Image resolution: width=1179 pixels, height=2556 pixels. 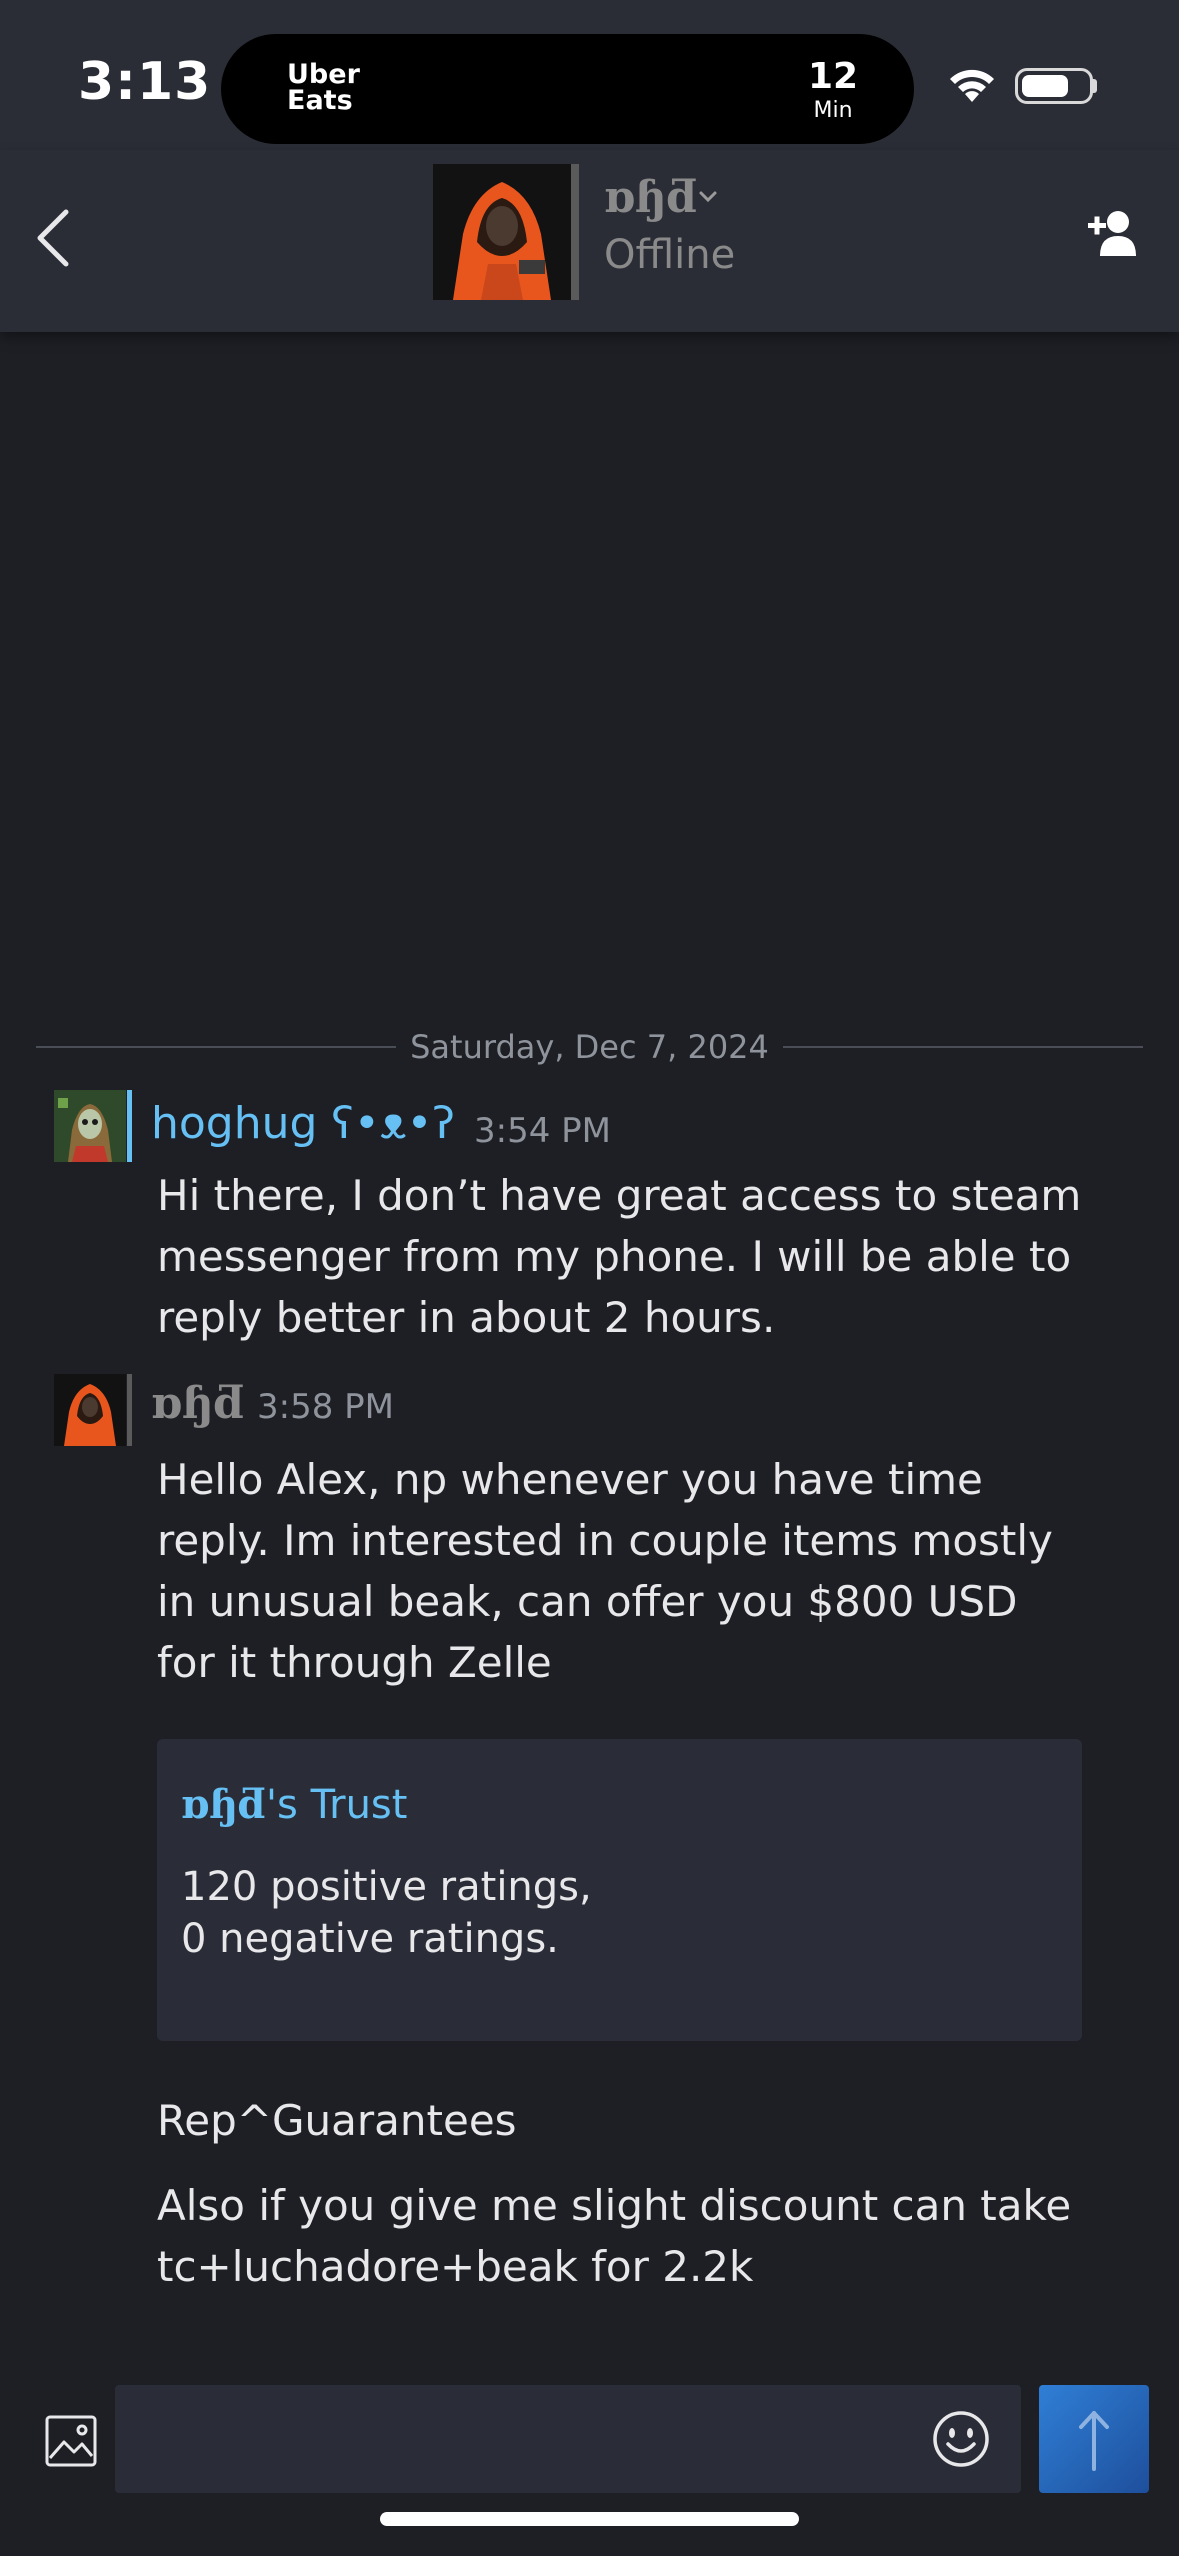 What do you see at coordinates (60, 238) in the screenshot?
I see `back-chevron-icon` at bounding box center [60, 238].